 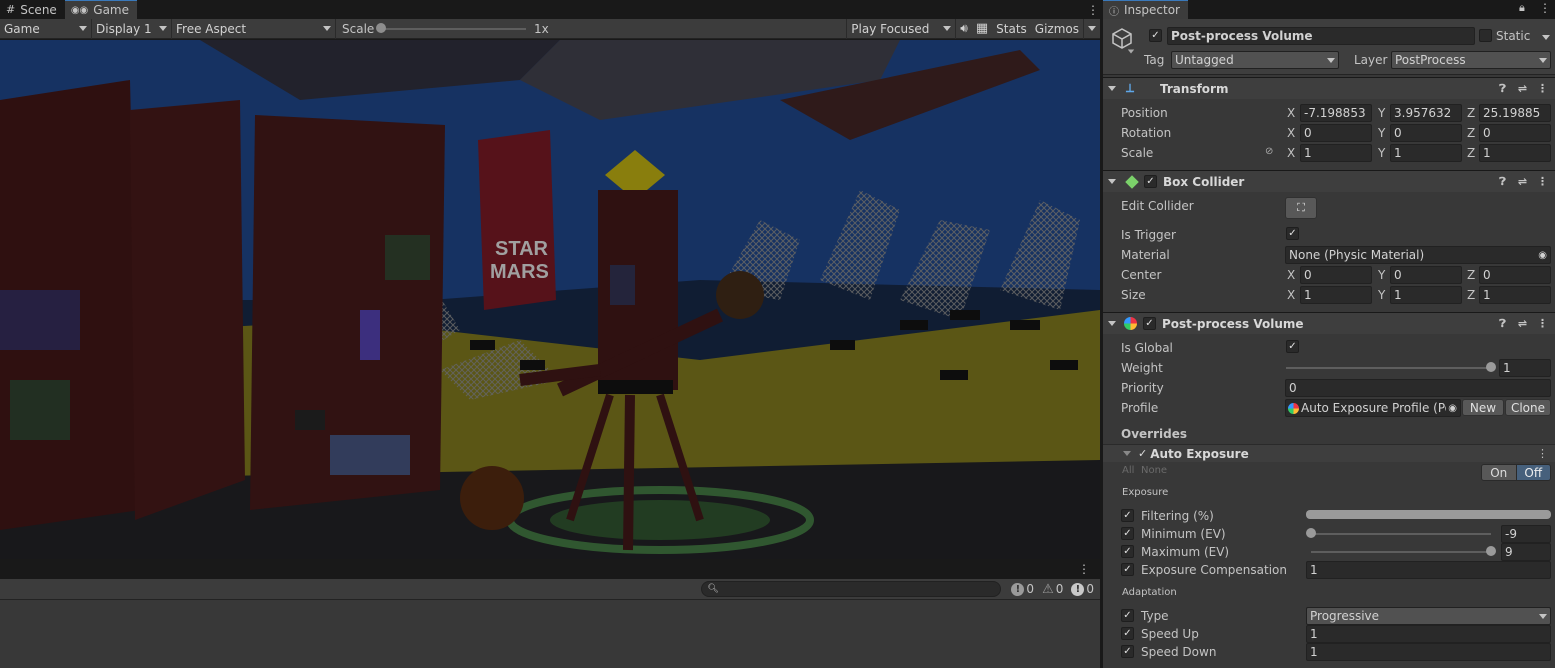 I want to click on console-log-area, so click(x=550, y=634).